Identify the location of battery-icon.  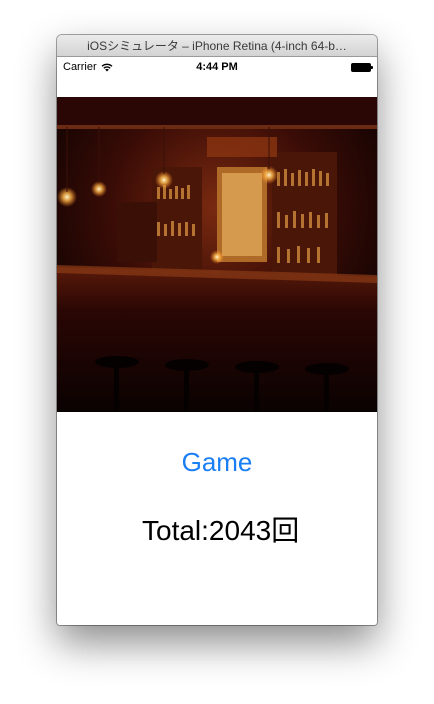
(362, 67).